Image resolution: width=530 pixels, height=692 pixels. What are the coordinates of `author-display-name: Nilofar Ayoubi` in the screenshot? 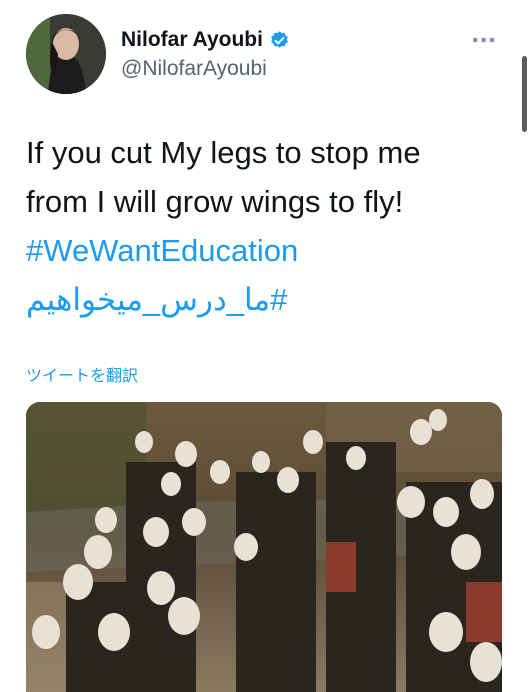 It's located at (192, 40).